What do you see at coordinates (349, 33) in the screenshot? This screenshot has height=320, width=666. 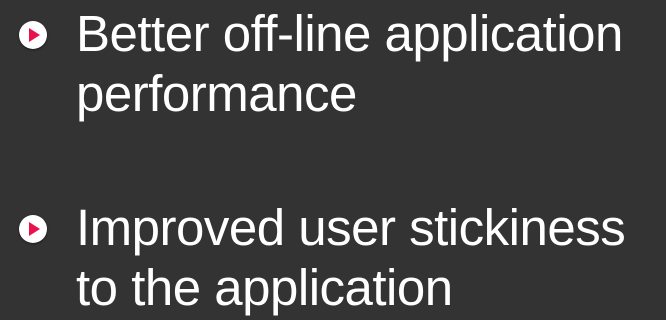 I see `bullet-line: Better off-line application` at bounding box center [349, 33].